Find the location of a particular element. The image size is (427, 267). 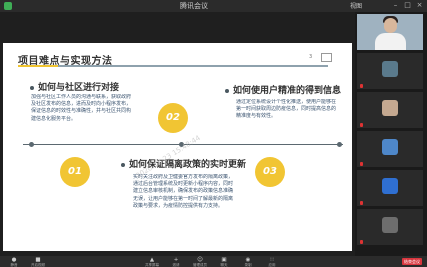

invite-button: + 邀请 is located at coordinates (176, 262).